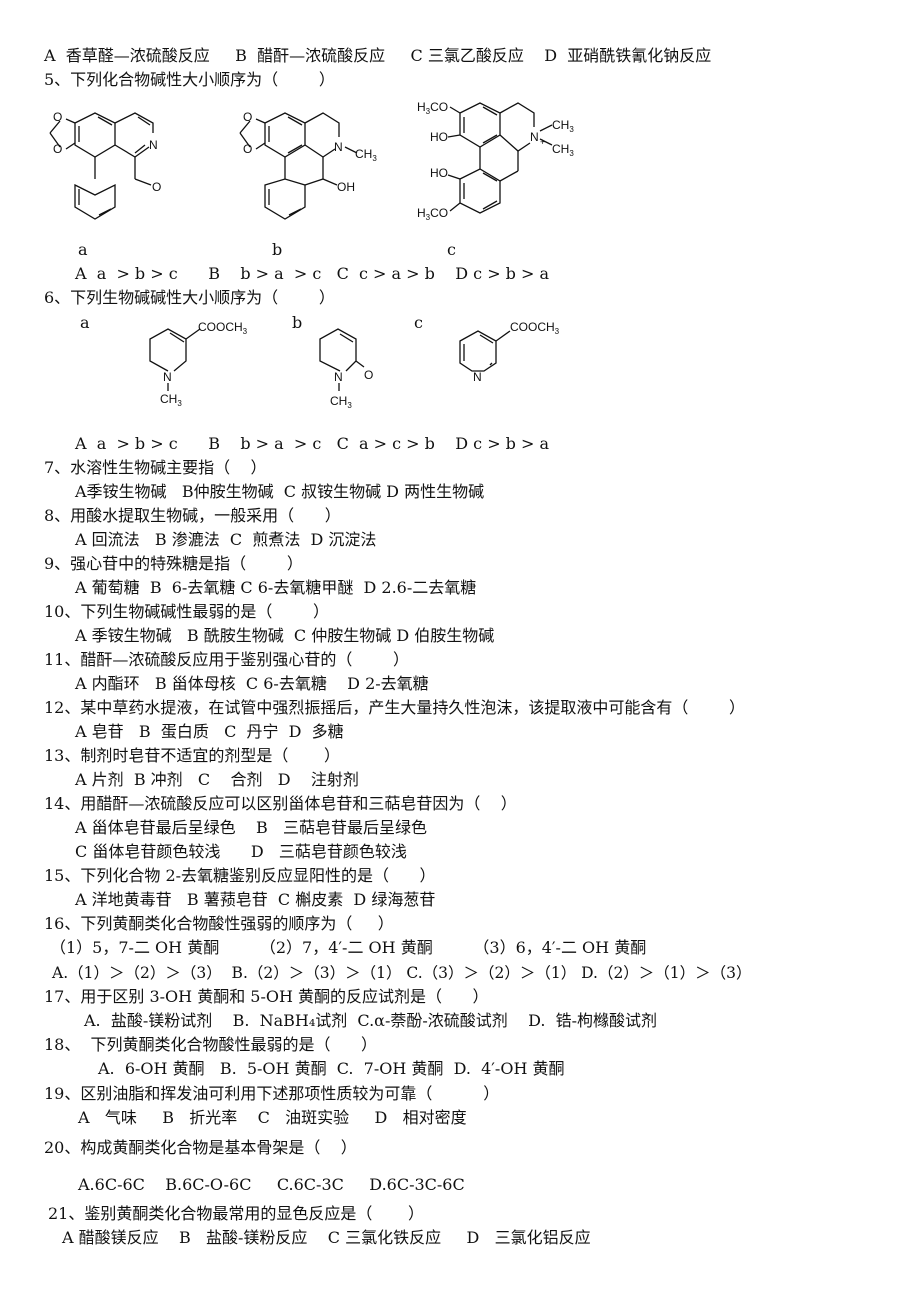  I want to click on q14-options-1: A 甾体皂苷最后呈绿色 B 三萜皂苷最后呈绿色, so click(251, 827).